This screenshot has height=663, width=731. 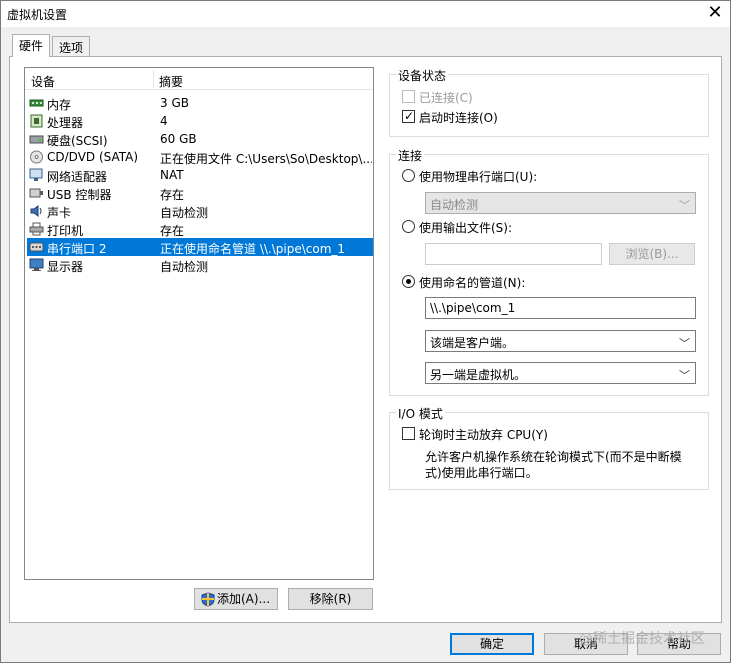 I want to click on device-row-usb: USB 控制器 存在, so click(x=200, y=193).